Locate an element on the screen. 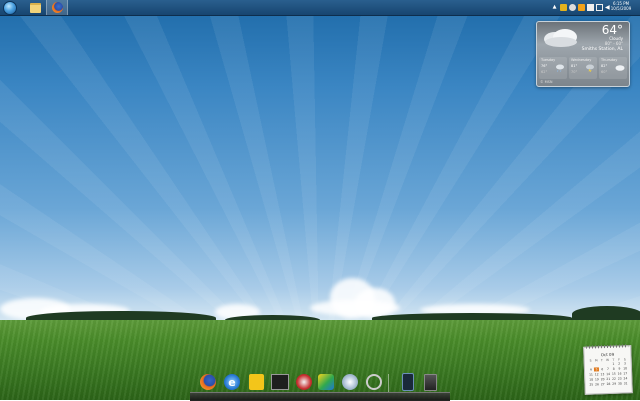  system-tray: ▲ ◀ is located at coordinates (581, 7).